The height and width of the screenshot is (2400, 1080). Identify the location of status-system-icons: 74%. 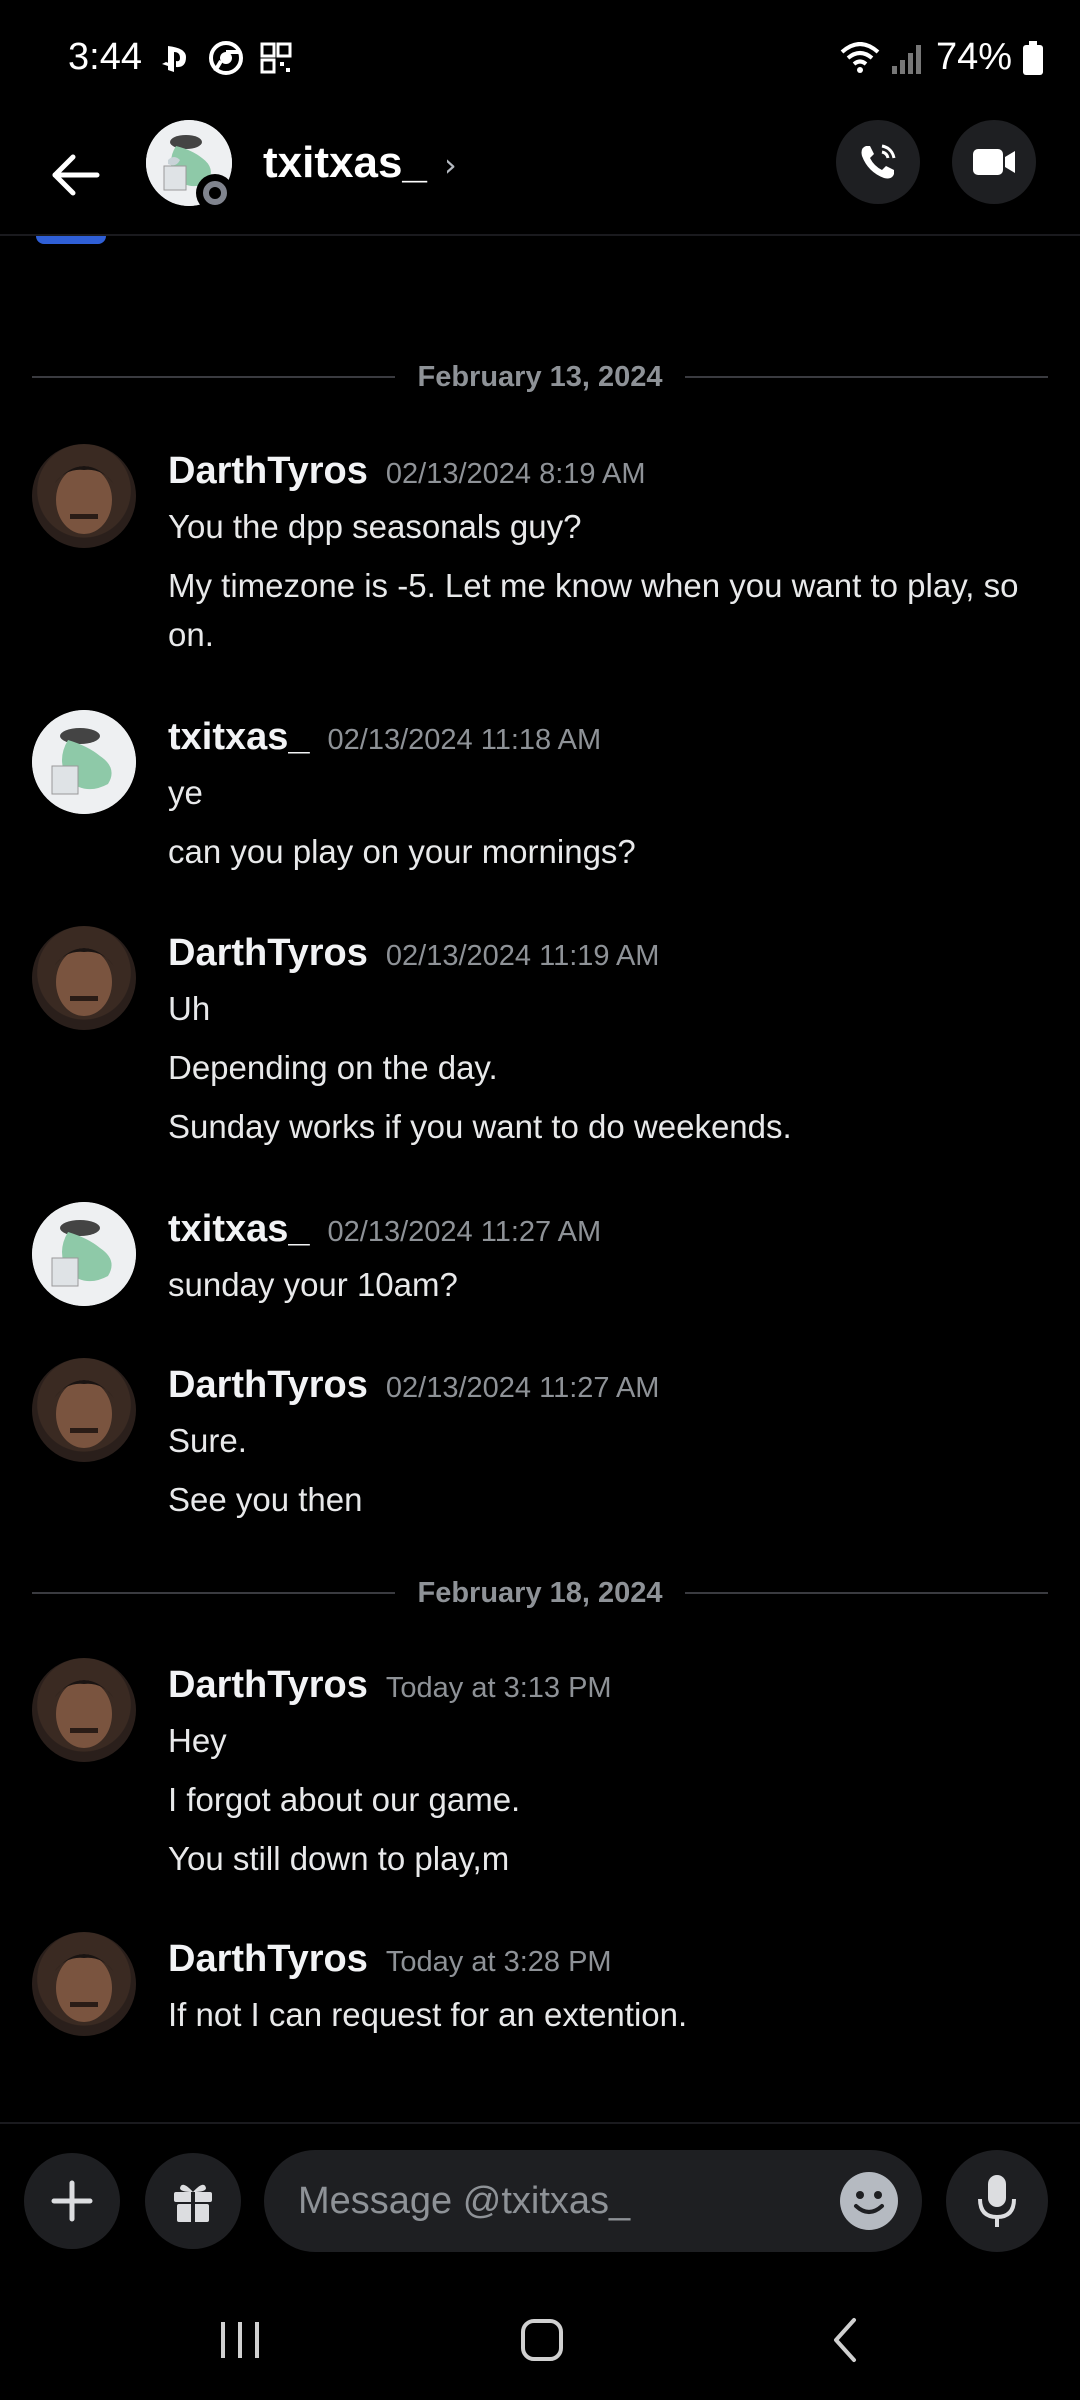
(942, 57).